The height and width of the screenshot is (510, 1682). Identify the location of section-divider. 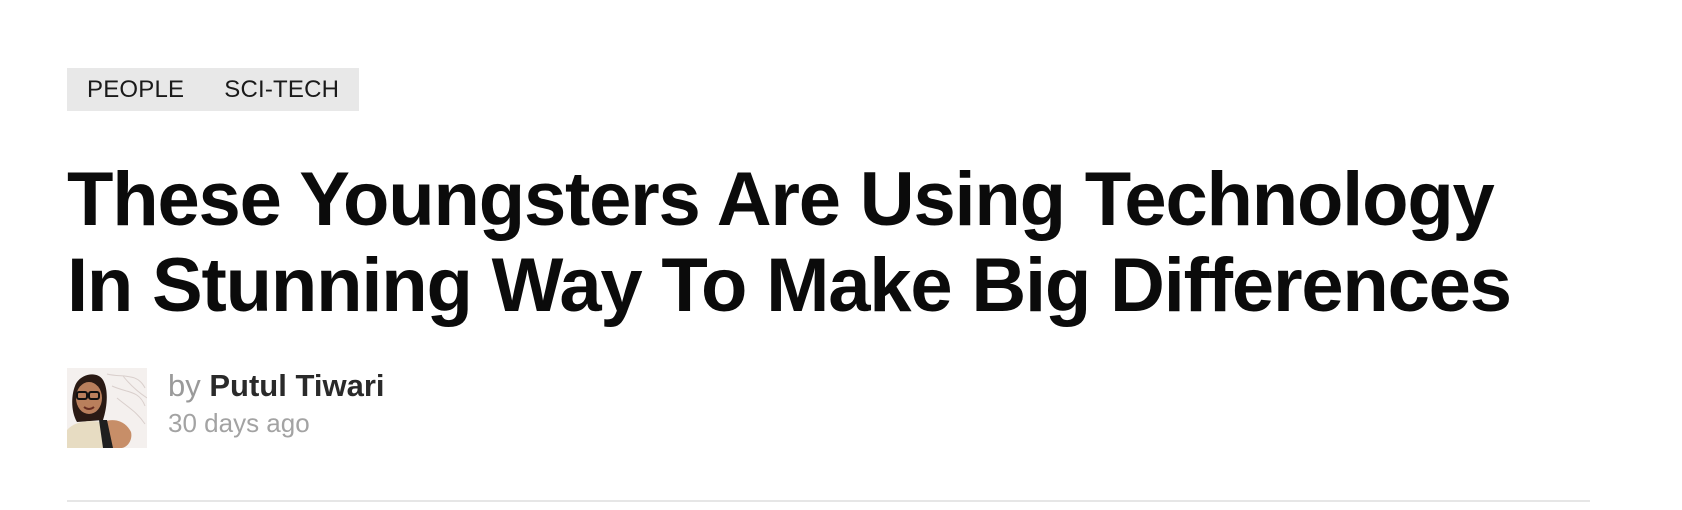
(828, 501).